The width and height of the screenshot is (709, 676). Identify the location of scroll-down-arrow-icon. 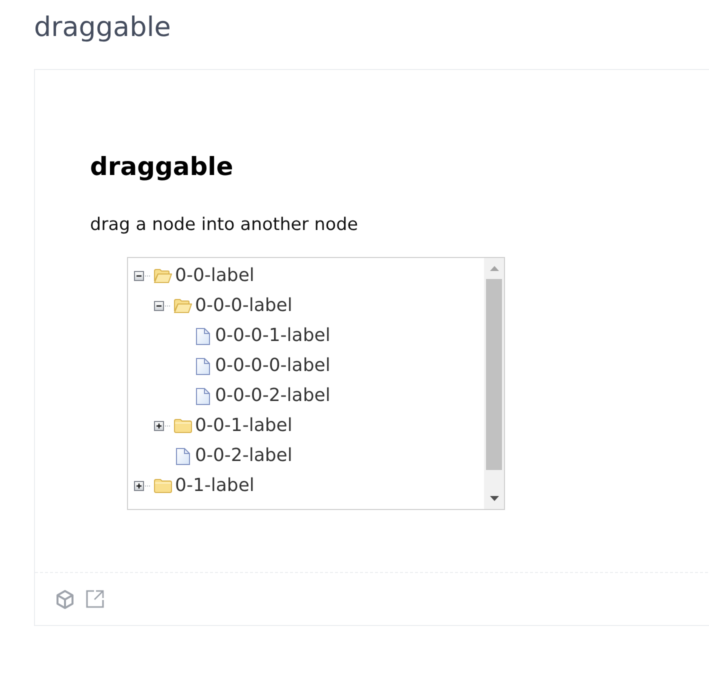
(494, 498).